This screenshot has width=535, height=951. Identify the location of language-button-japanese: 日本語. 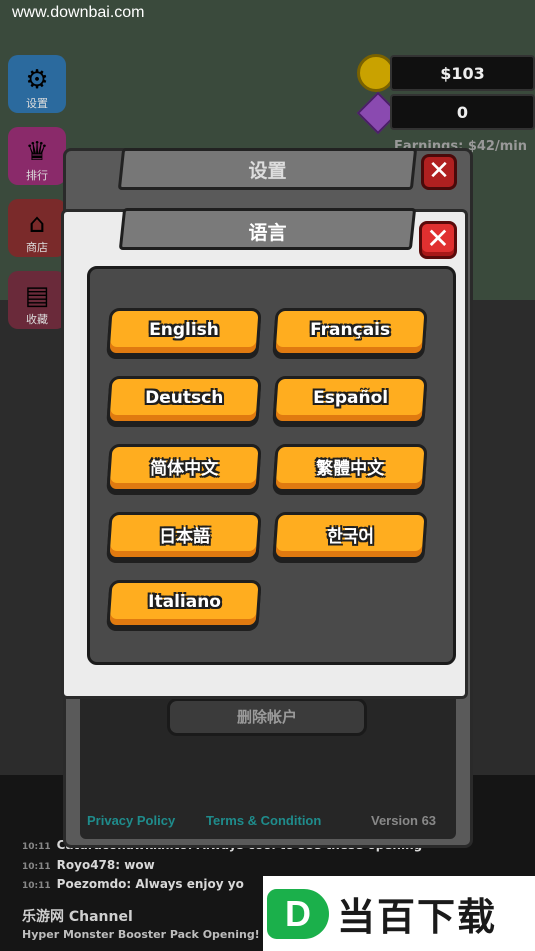
(184, 536).